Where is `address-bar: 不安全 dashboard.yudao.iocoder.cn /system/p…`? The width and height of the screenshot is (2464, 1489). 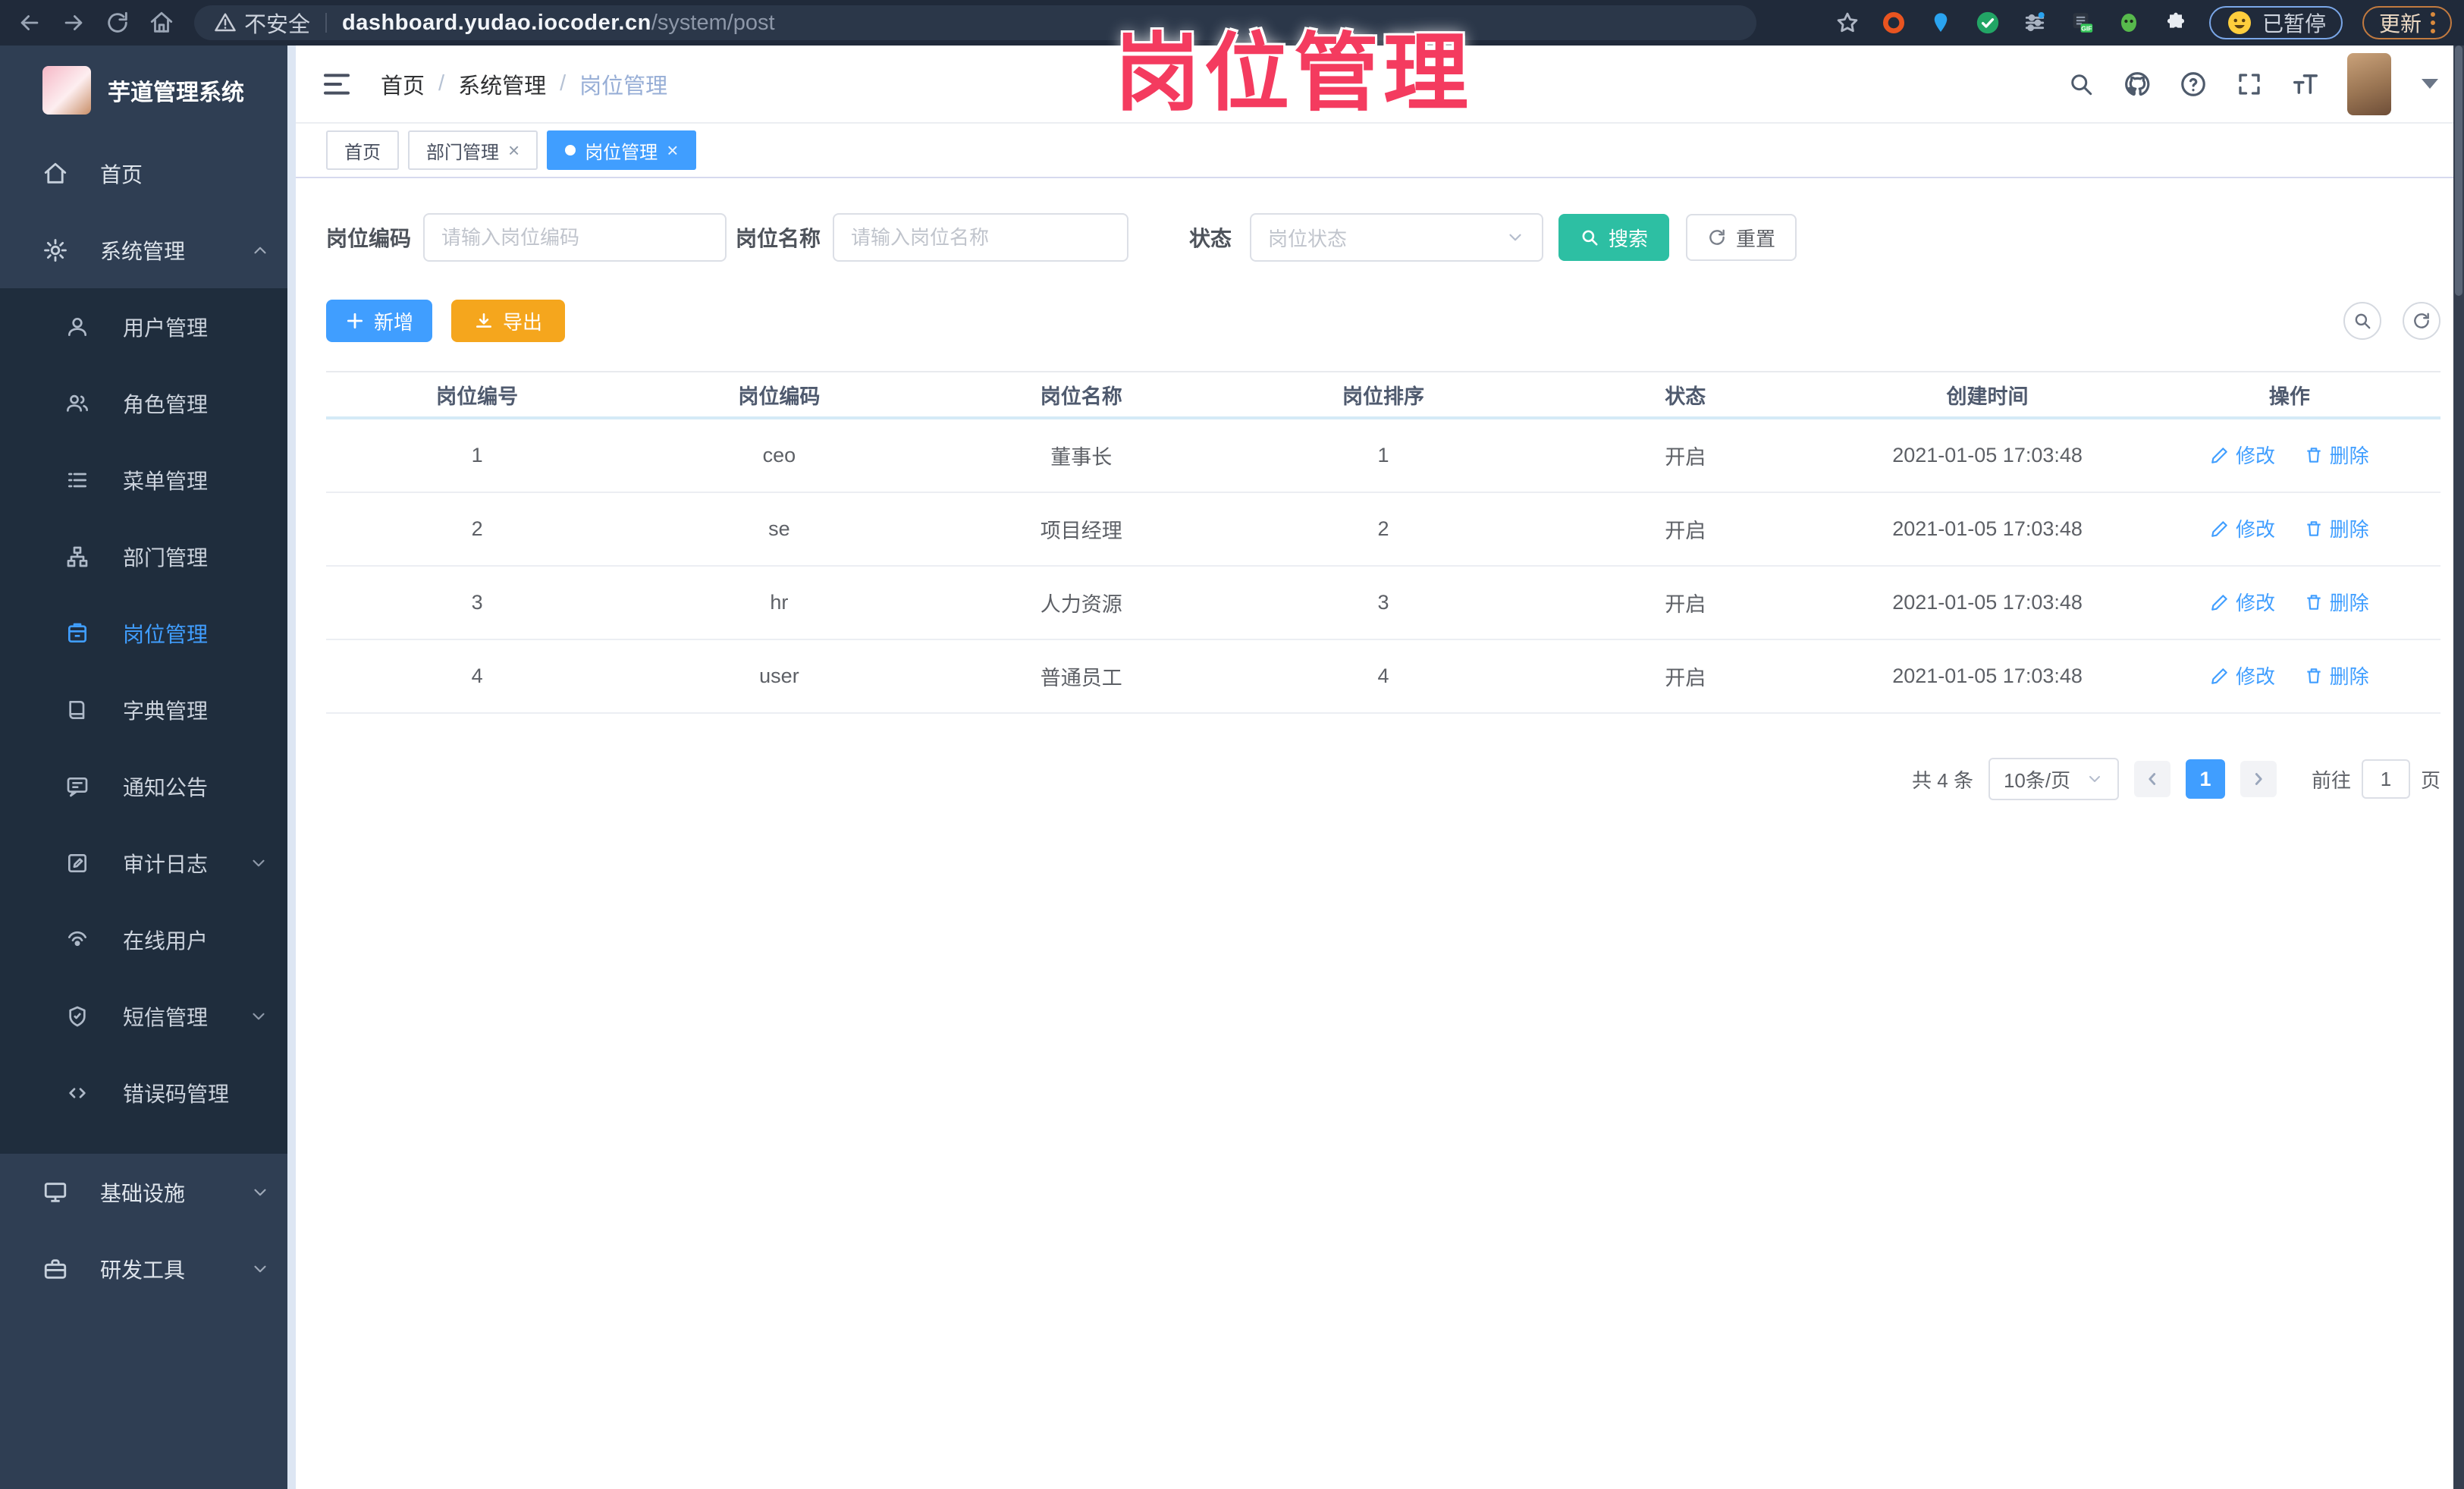 address-bar: 不安全 dashboard.yudao.iocoder.cn /system/p… is located at coordinates (975, 22).